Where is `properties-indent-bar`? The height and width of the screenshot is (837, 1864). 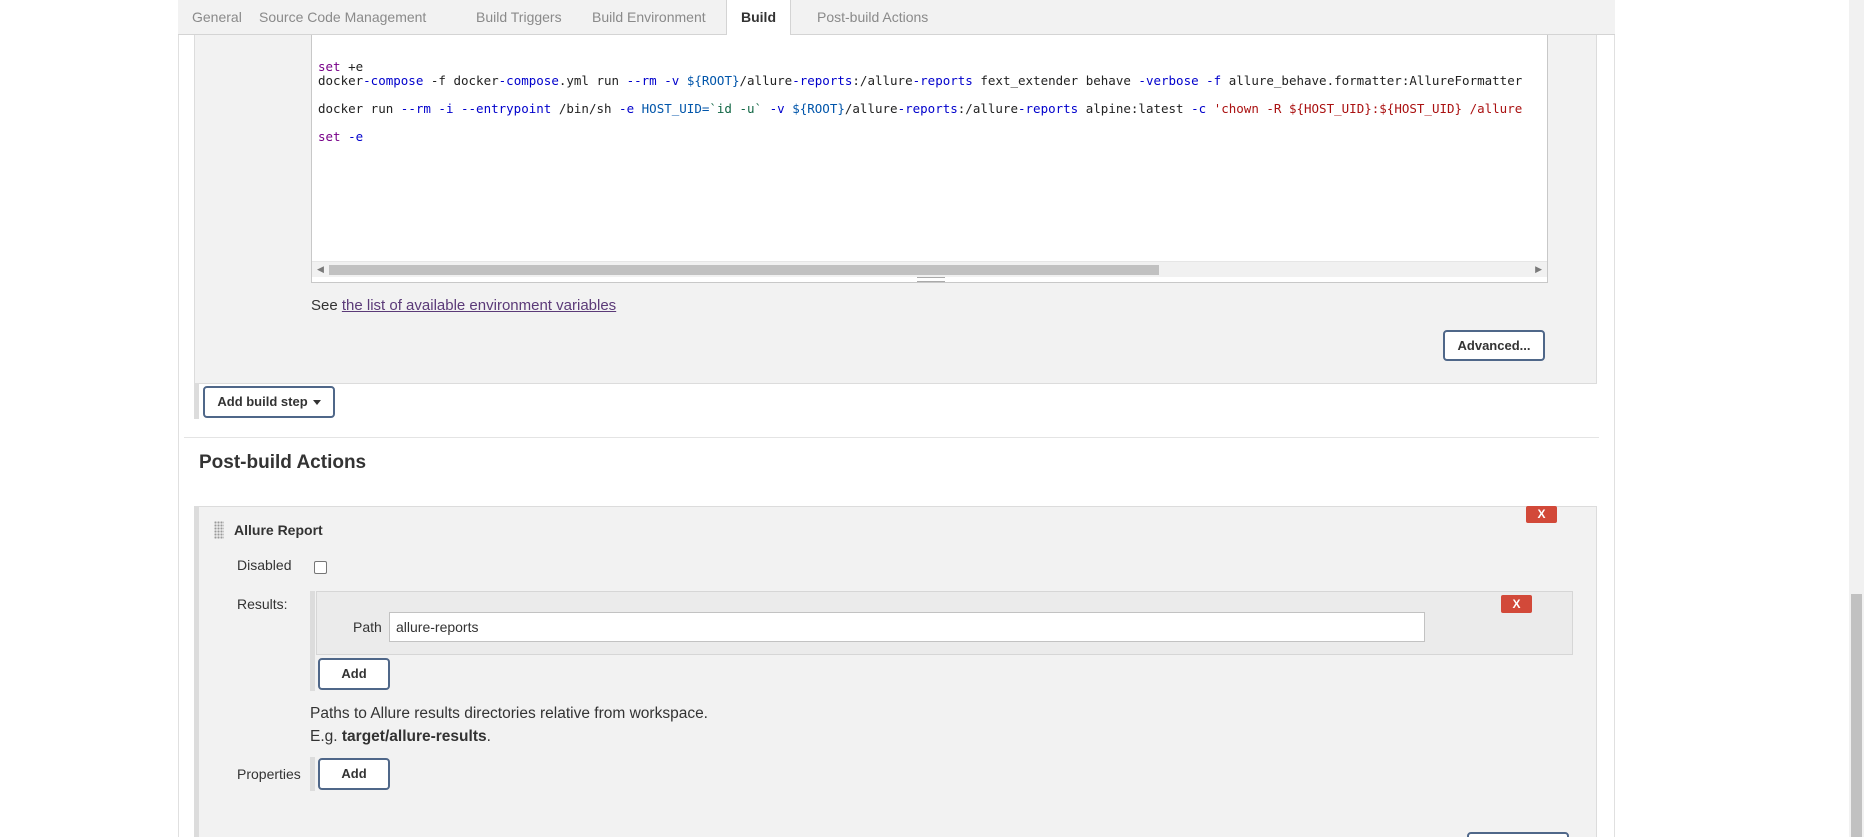
properties-indent-bar is located at coordinates (312, 774).